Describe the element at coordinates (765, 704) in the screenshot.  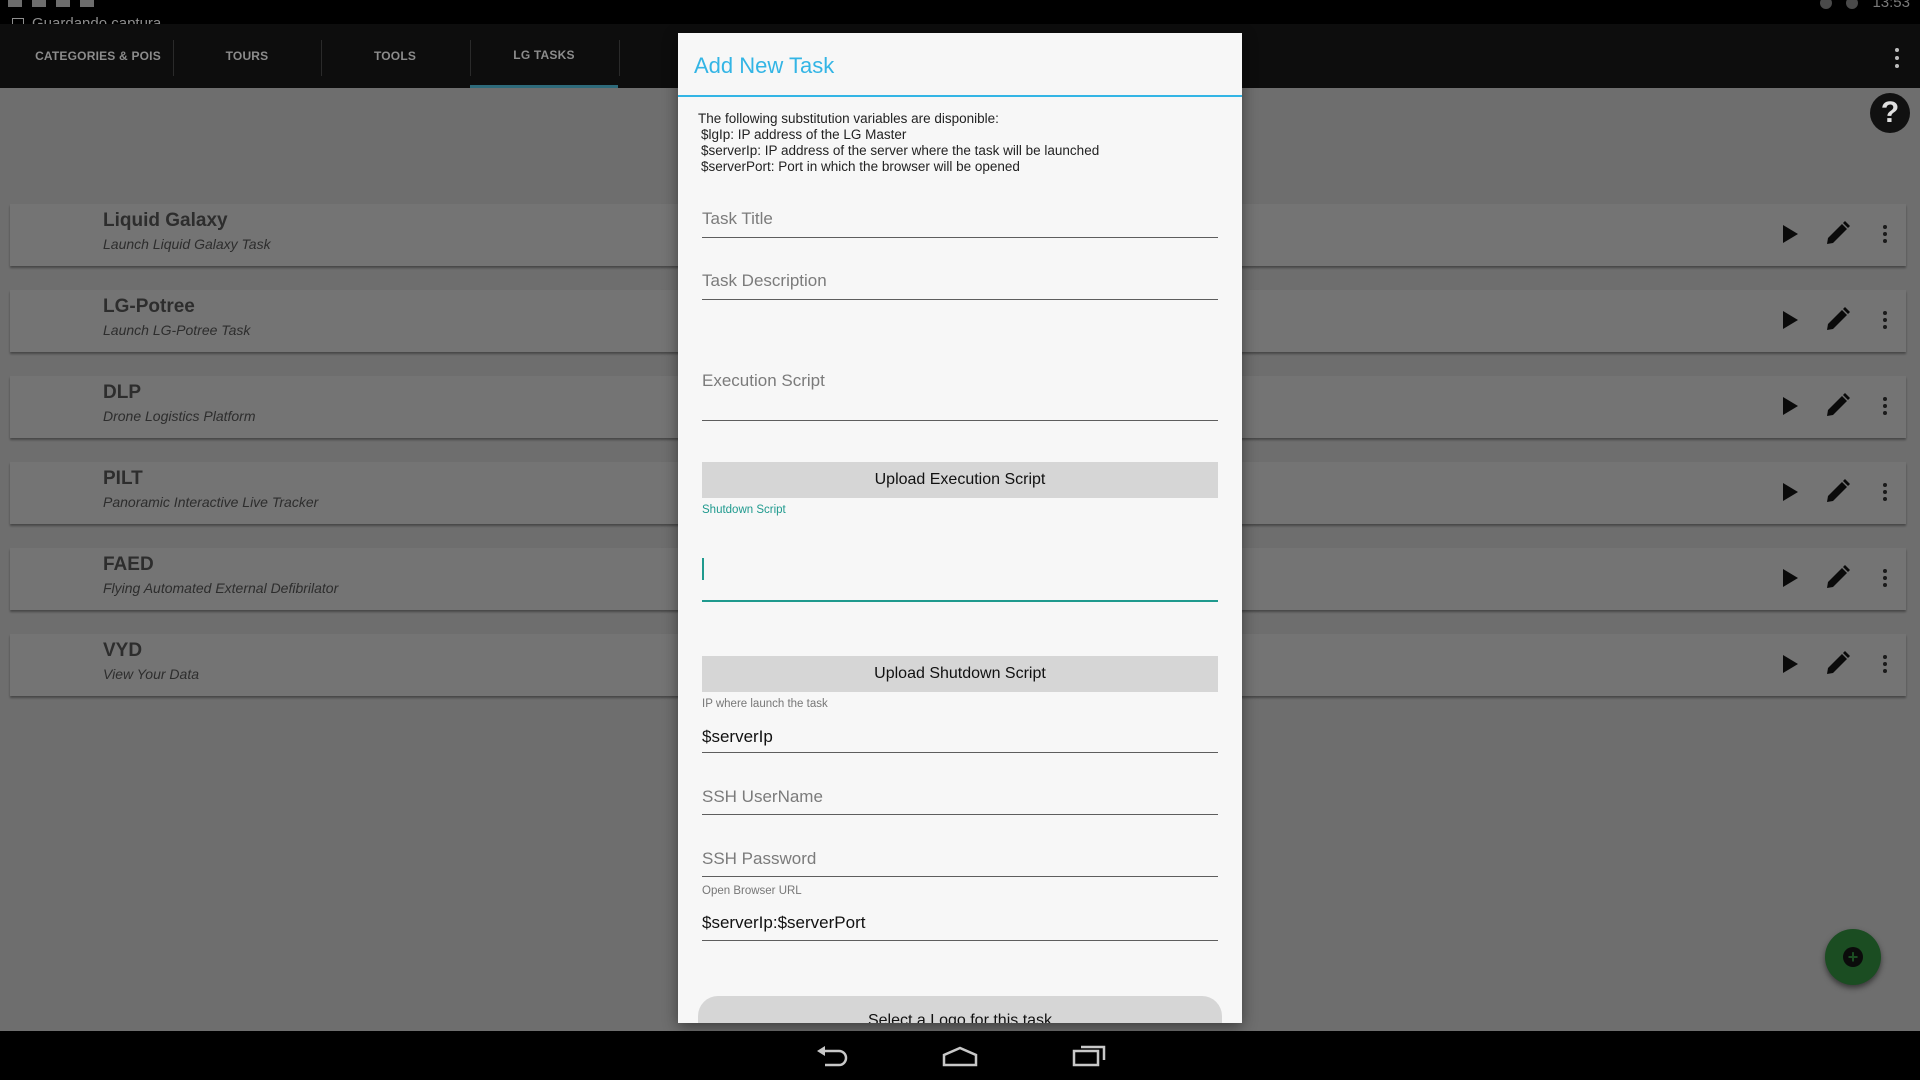
I see `ip-label: IP where launch the task` at that location.